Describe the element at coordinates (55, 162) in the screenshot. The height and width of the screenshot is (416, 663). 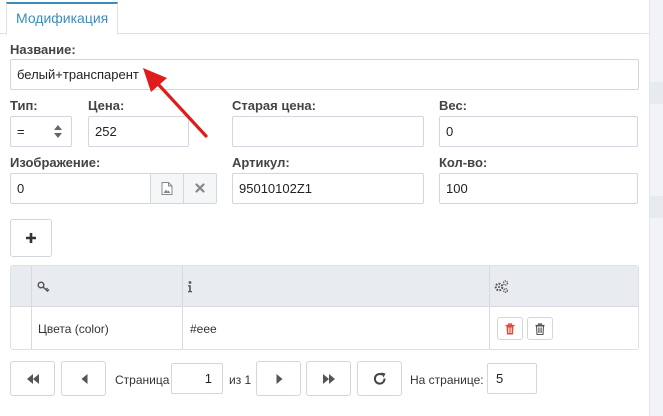
I see `image-label: Изображение:` at that location.